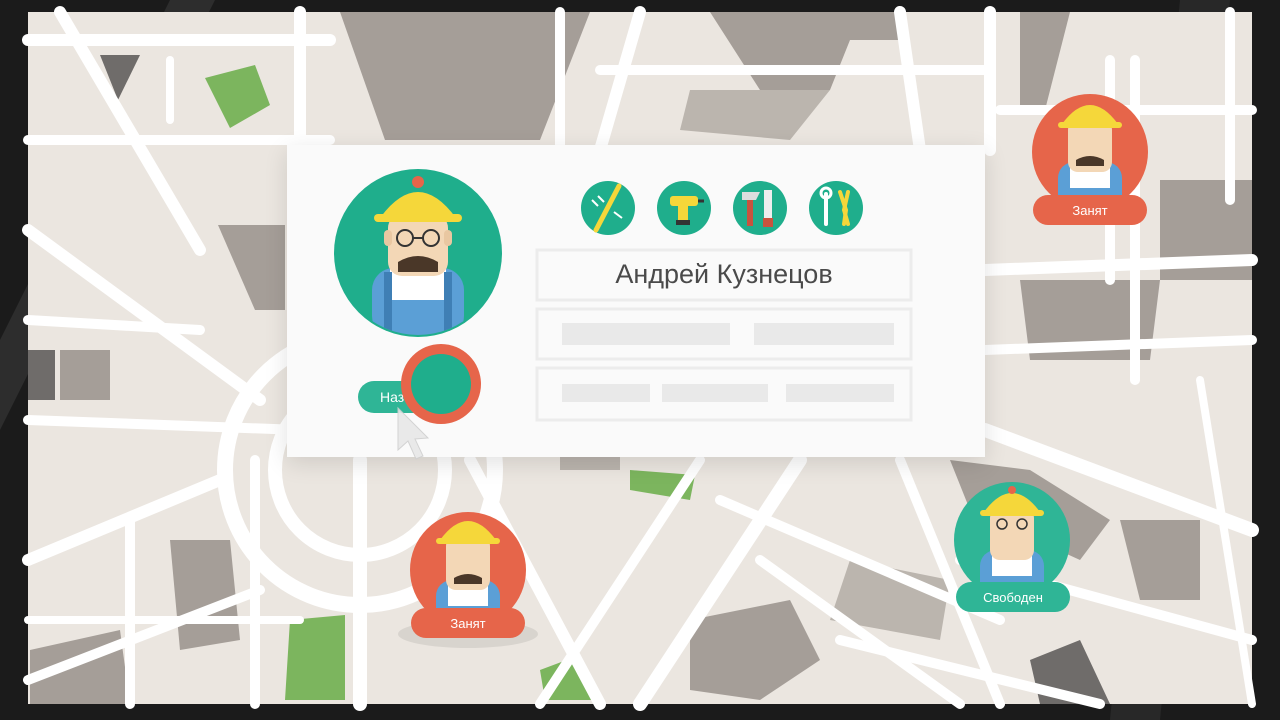 The image size is (1280, 720). What do you see at coordinates (760, 208) in the screenshot?
I see `axe-saw-icon` at bounding box center [760, 208].